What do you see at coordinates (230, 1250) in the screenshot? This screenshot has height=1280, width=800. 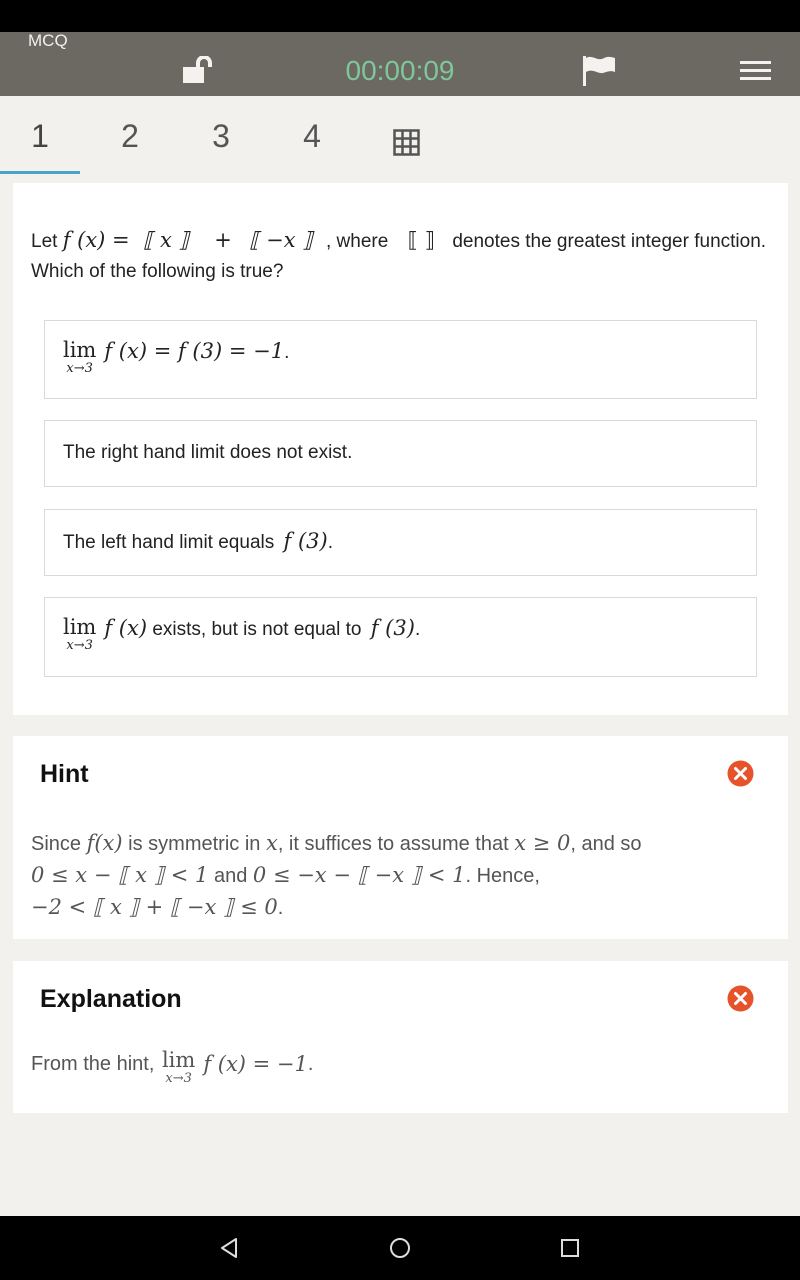 I see `back-icon` at bounding box center [230, 1250].